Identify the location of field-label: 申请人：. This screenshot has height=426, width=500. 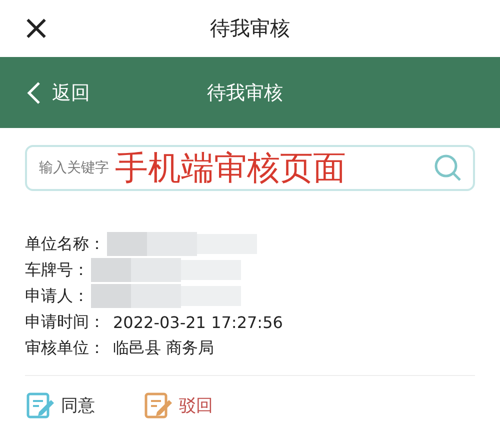
(57, 296).